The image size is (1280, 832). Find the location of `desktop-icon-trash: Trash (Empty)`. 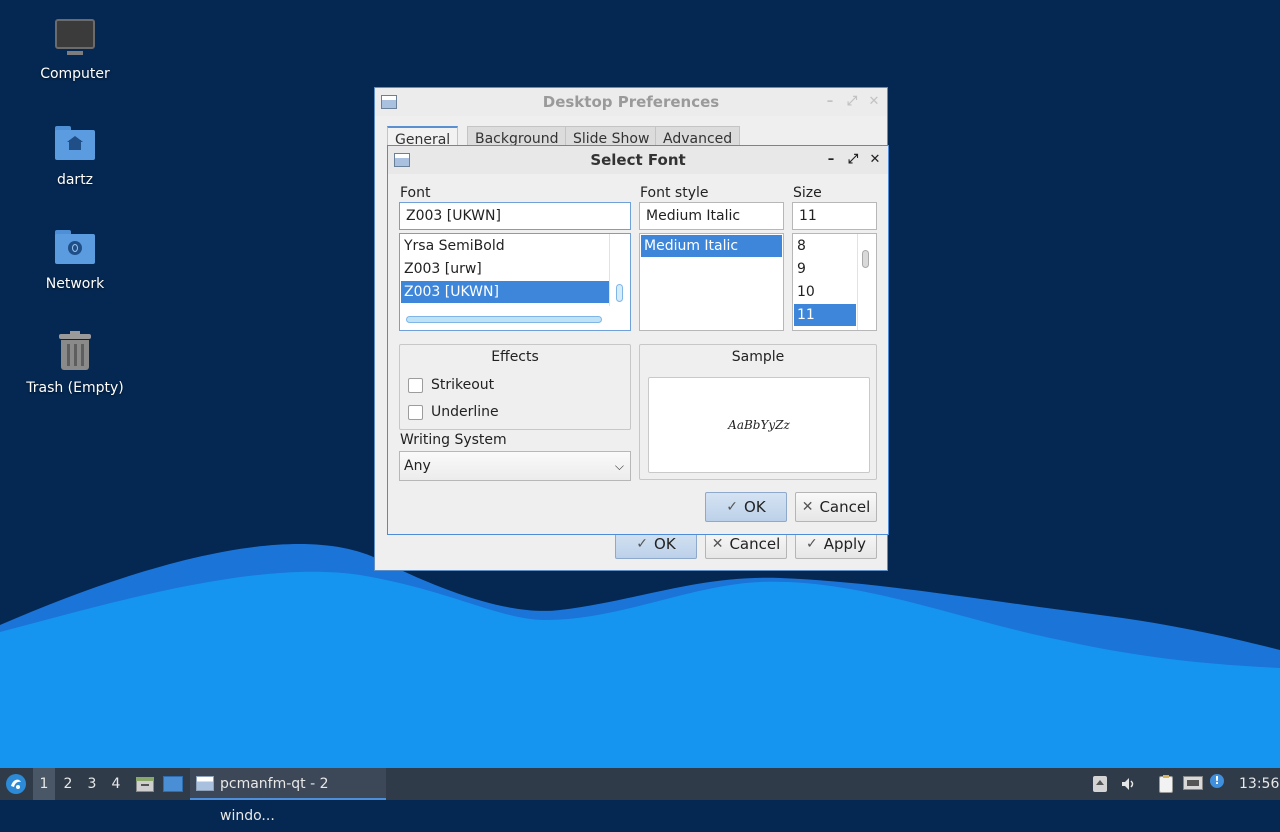

desktop-icon-trash: Trash (Empty) is located at coordinates (75, 363).